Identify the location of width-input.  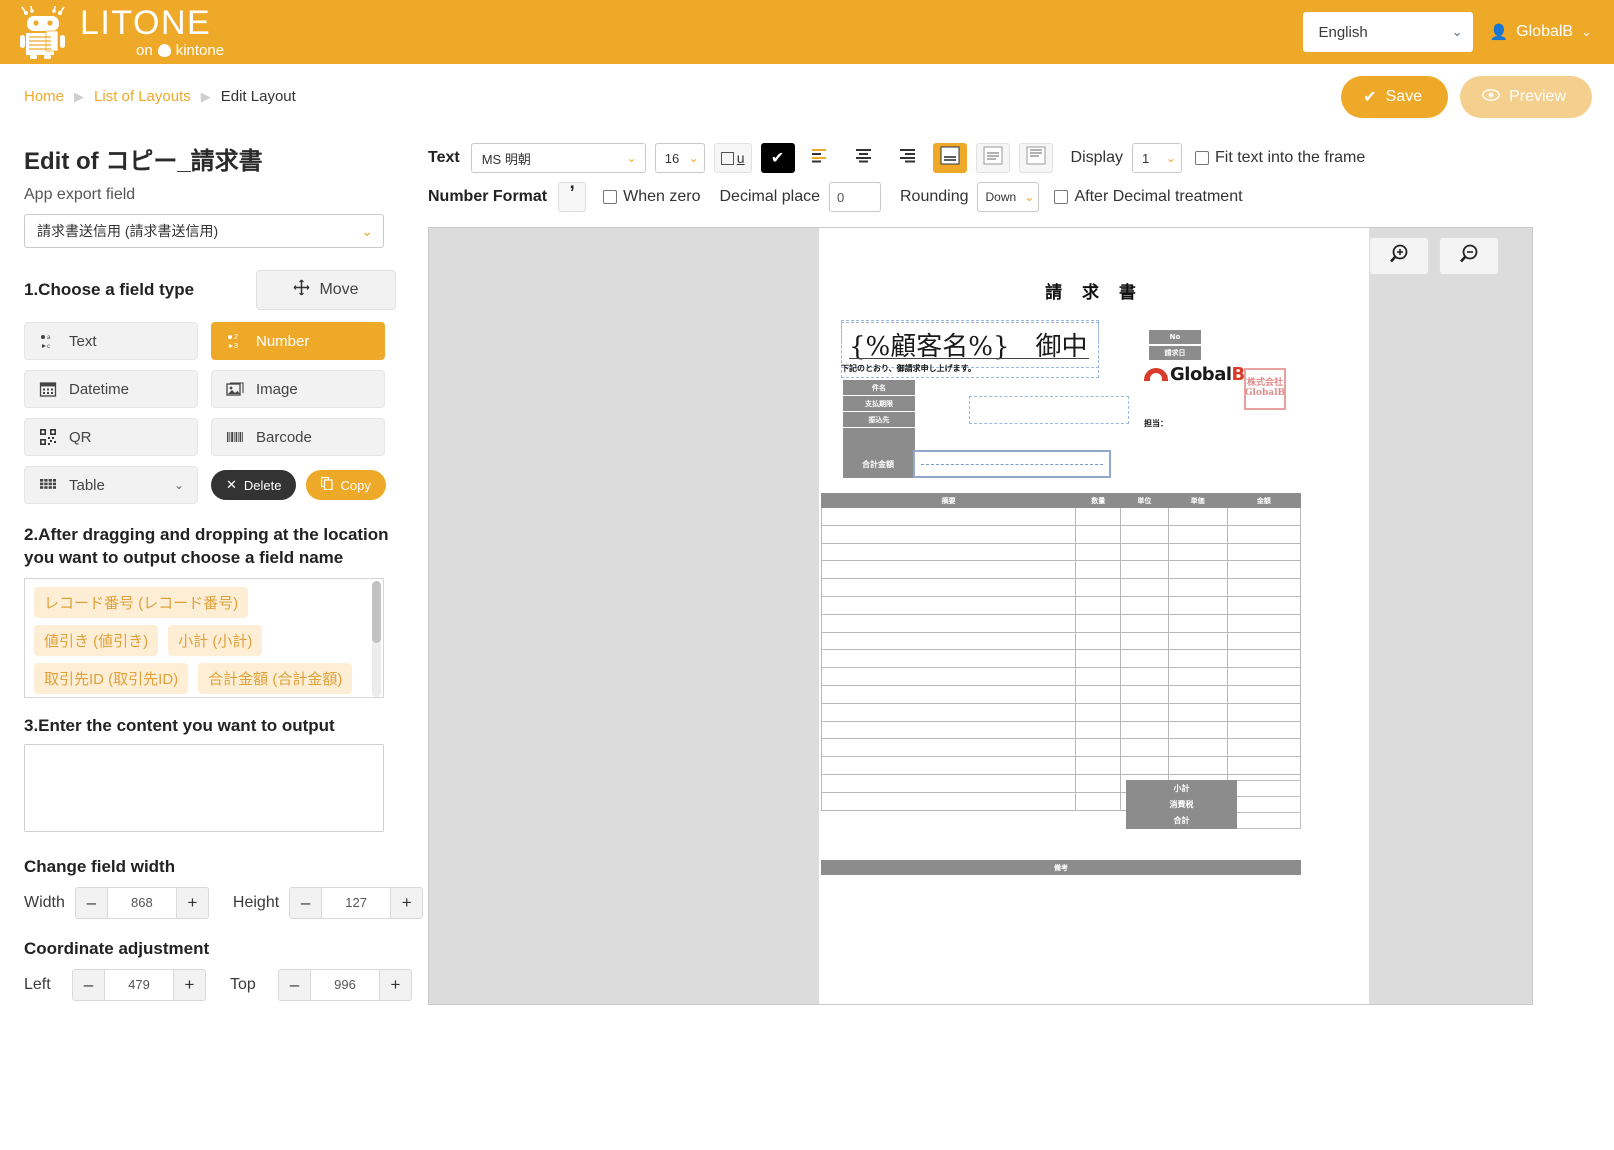
(141, 902).